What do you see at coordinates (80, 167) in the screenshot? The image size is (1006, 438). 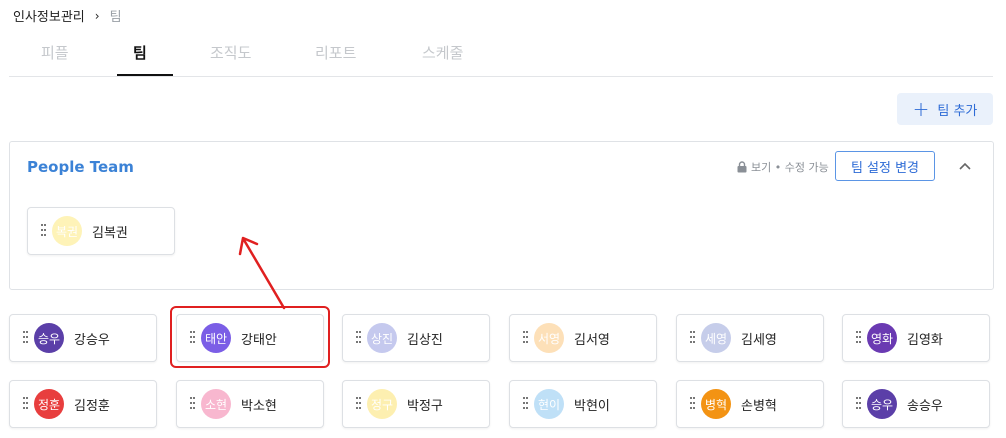 I see `team-name: People Team` at bounding box center [80, 167].